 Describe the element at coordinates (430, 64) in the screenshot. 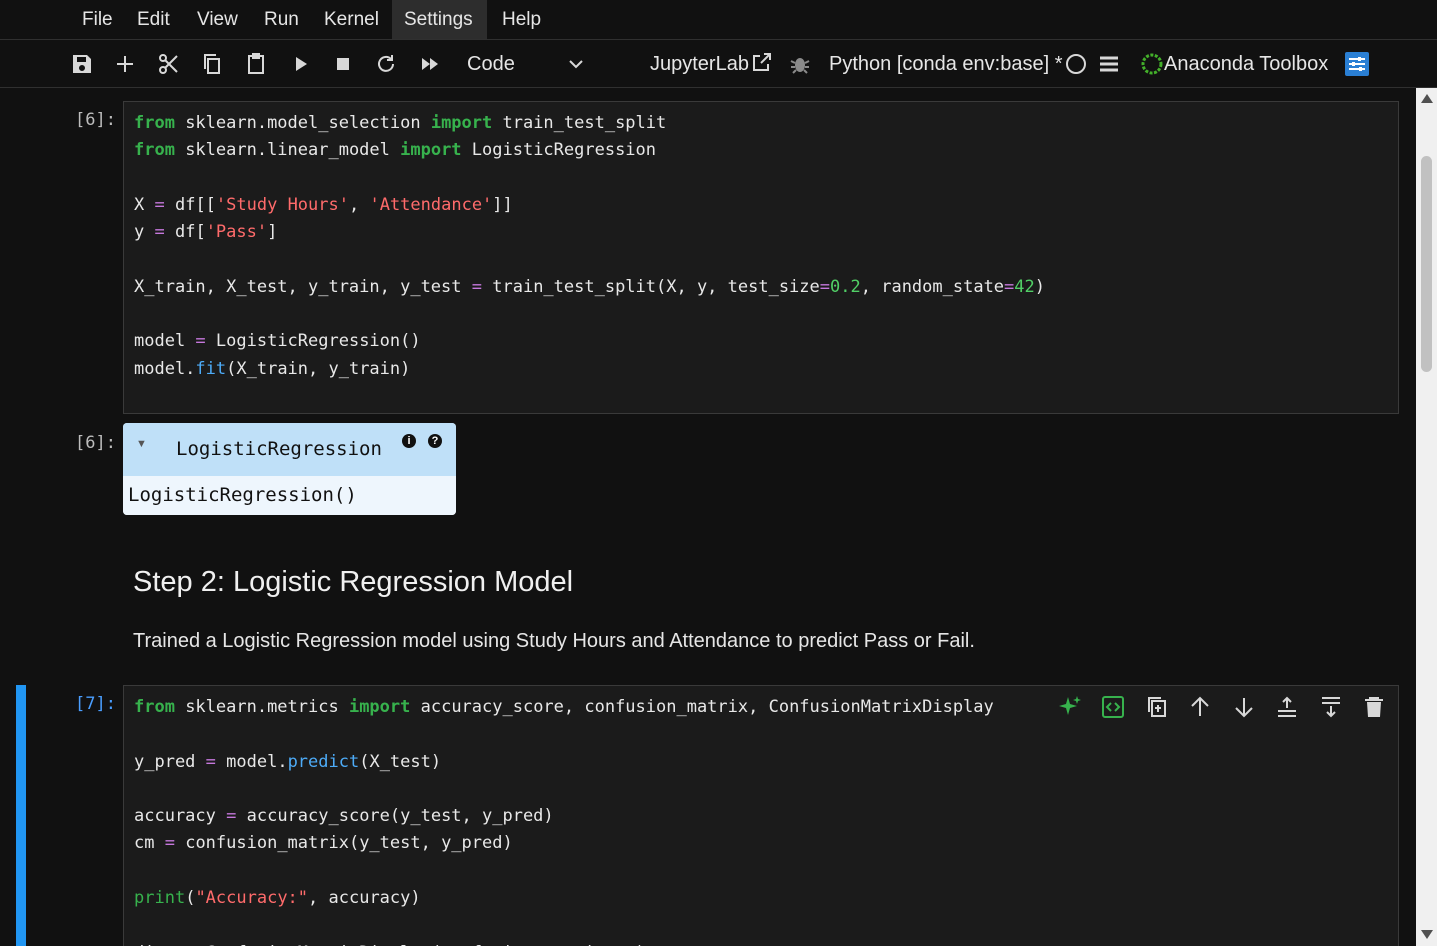

I see `fast-forward-icon` at that location.